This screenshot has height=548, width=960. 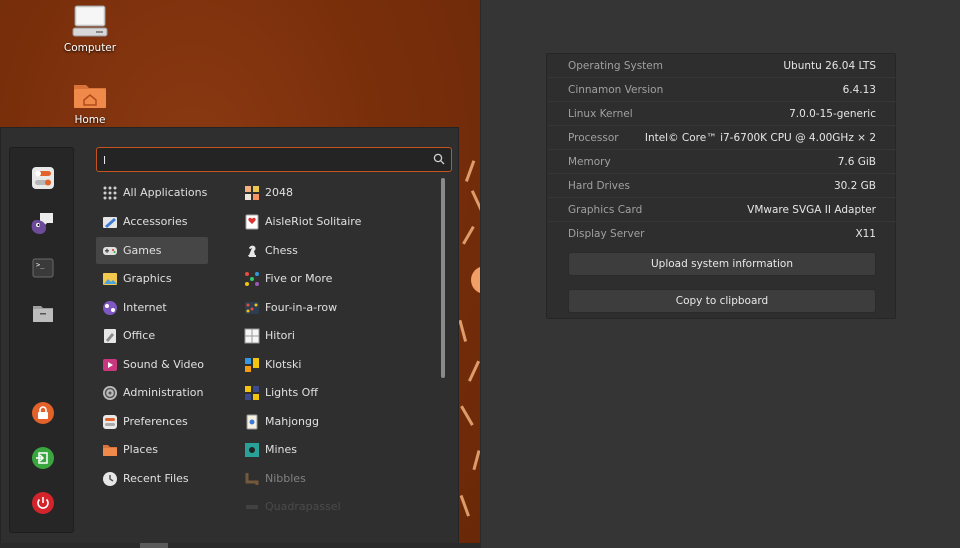 What do you see at coordinates (600, 113) in the screenshot?
I see `info-key: Linux Kernel` at bounding box center [600, 113].